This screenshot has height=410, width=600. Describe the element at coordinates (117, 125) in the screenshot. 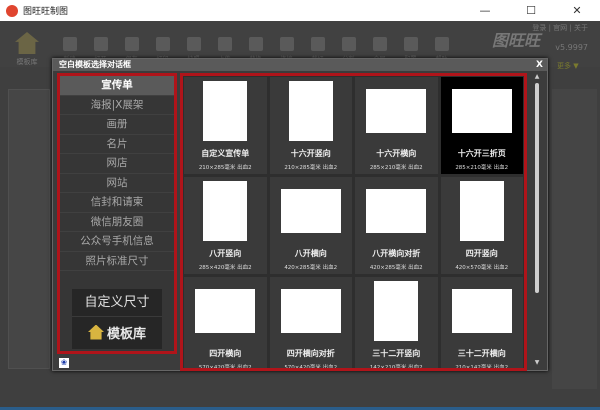

I see `category-item: 画册` at that location.